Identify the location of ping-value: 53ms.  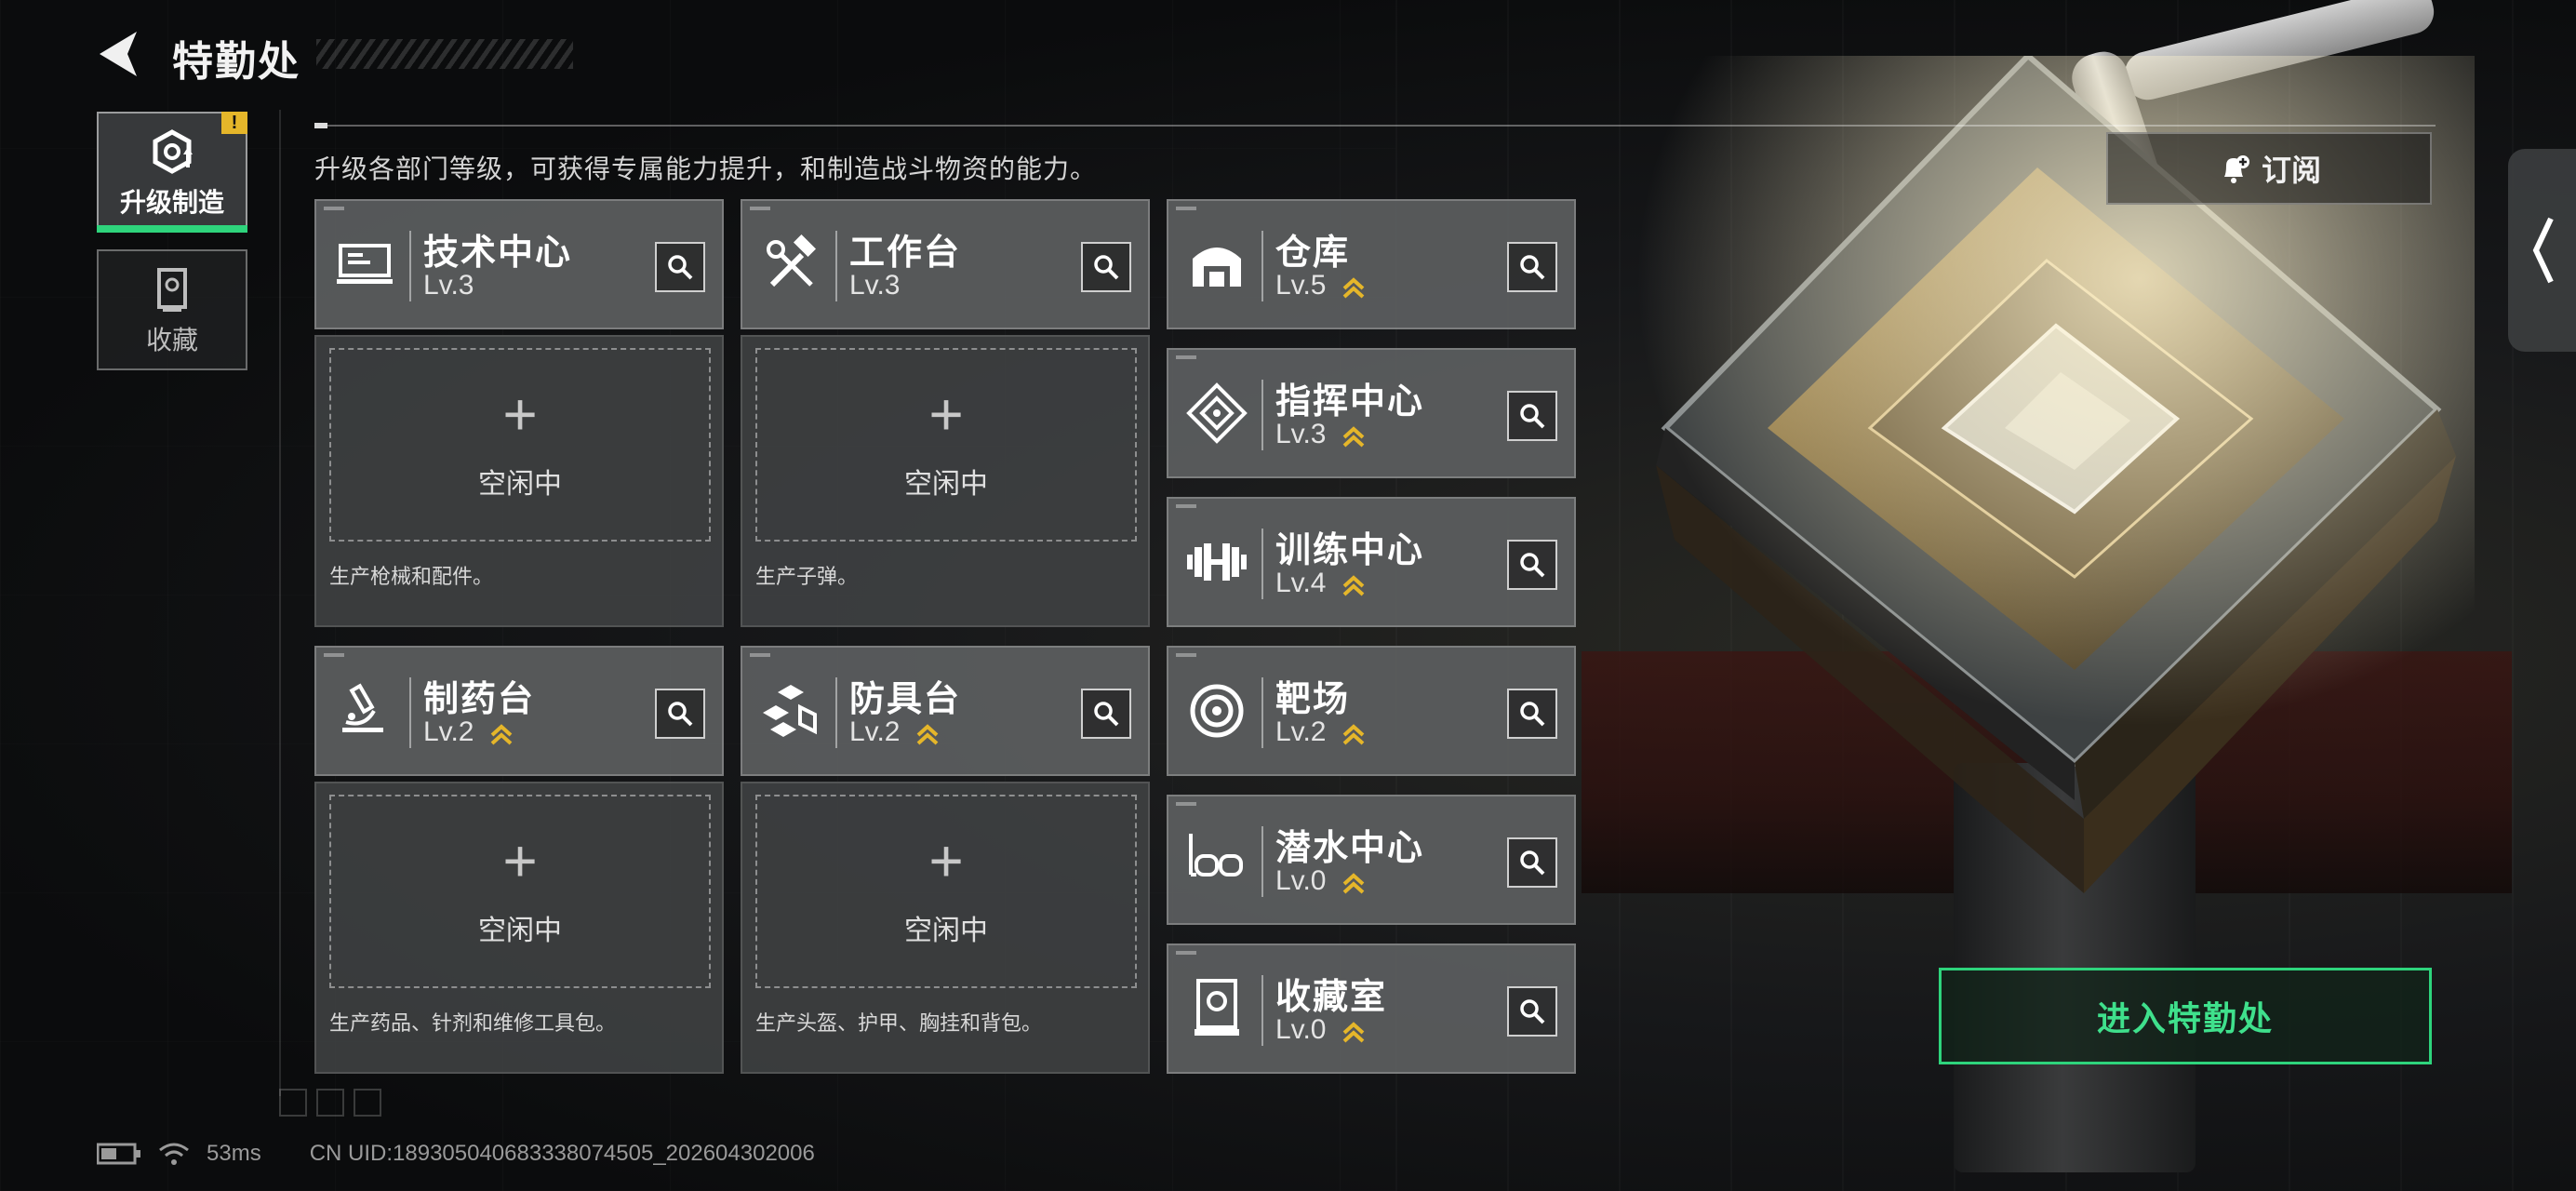
(234, 1153).